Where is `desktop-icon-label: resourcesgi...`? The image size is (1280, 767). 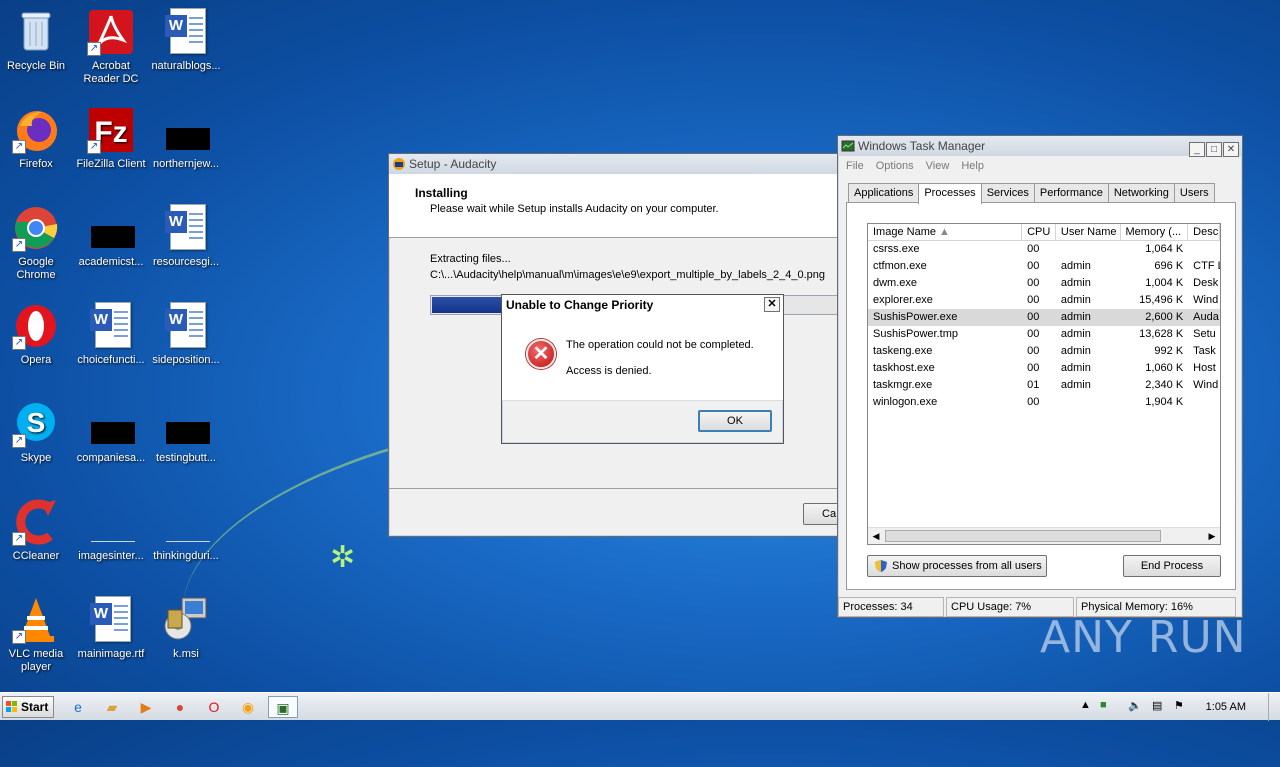 desktop-icon-label: resourcesgi... is located at coordinates (186, 262).